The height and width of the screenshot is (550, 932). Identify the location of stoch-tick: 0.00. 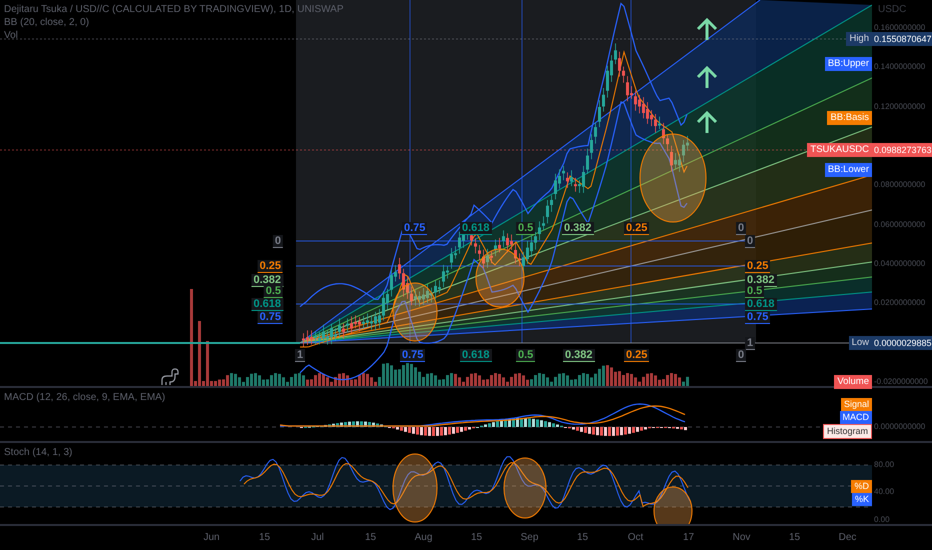
(882, 520).